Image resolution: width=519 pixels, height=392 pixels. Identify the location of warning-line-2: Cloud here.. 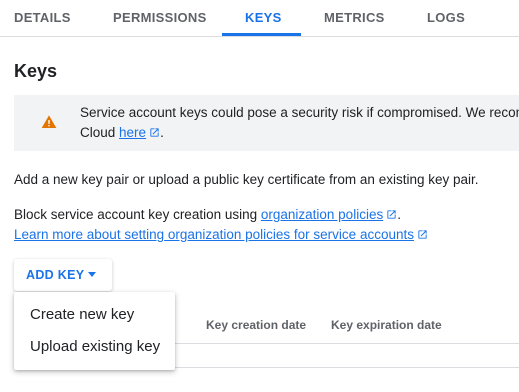
(299, 133).